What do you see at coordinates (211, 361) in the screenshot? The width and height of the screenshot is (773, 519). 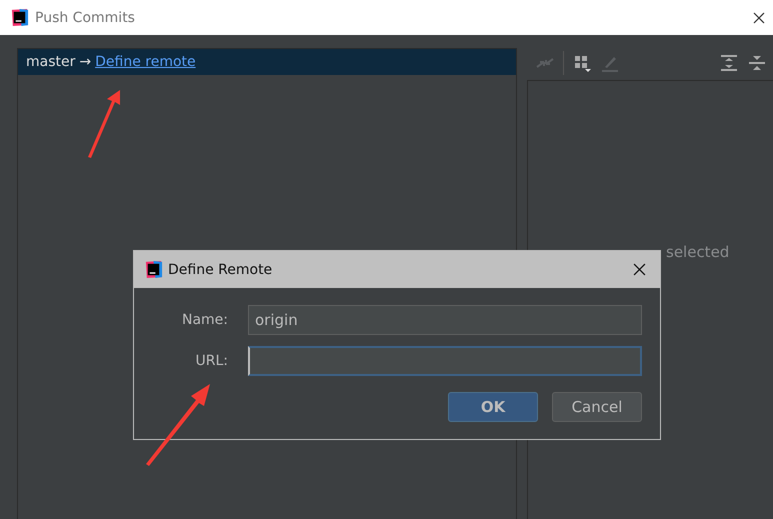 I see `field-label: URL:` at bounding box center [211, 361].